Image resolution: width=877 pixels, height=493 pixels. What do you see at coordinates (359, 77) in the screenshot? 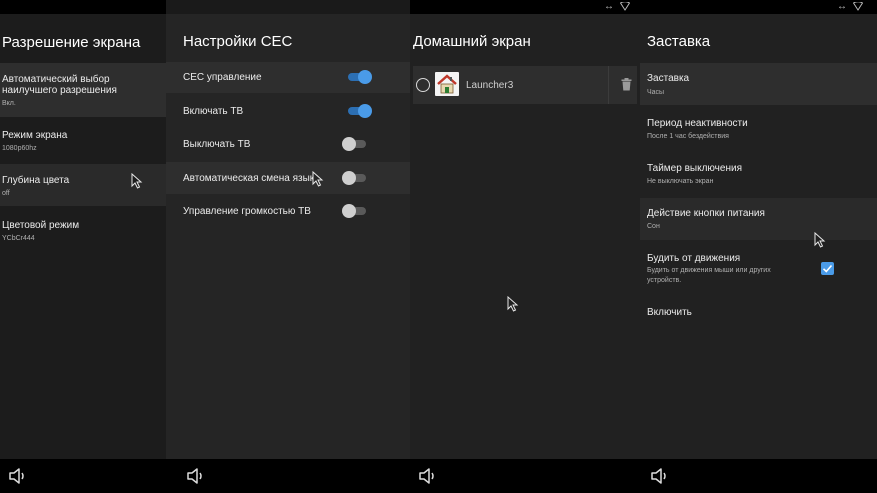
I see `cec-control-toggle` at bounding box center [359, 77].